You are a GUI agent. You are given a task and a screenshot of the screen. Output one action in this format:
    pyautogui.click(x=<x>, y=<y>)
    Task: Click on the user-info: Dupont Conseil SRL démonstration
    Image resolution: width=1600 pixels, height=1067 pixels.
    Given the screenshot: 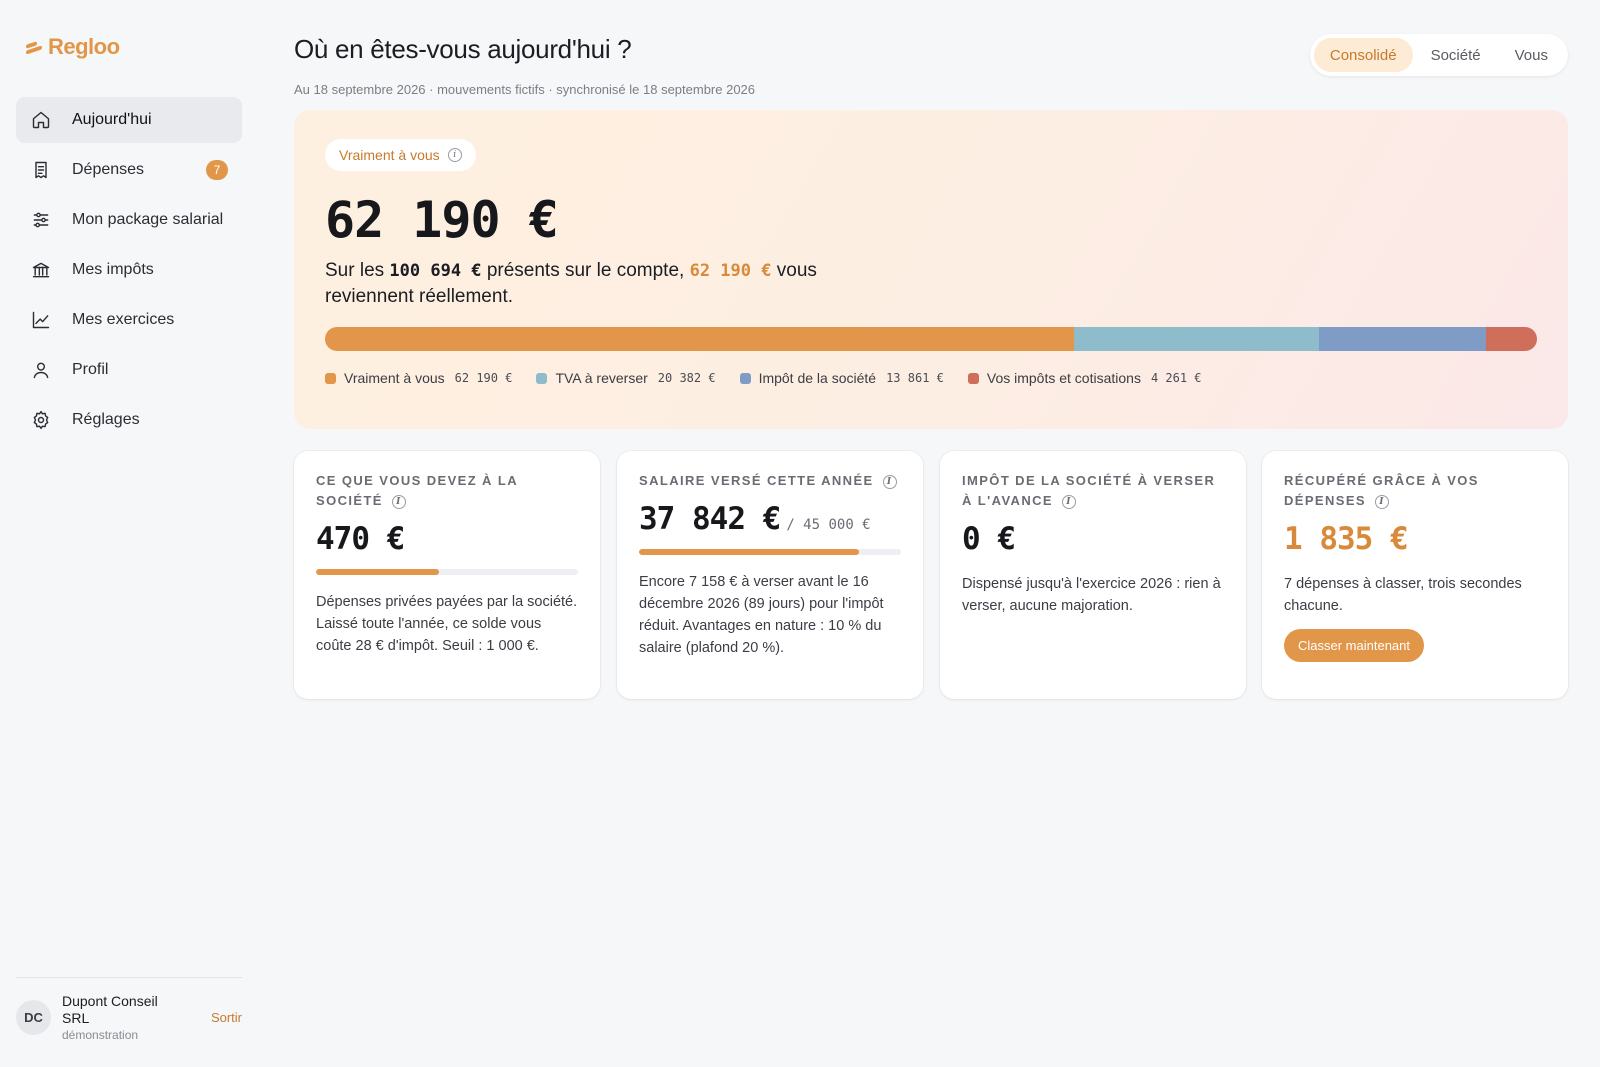 What is the action you would take?
    pyautogui.click(x=136, y=1017)
    